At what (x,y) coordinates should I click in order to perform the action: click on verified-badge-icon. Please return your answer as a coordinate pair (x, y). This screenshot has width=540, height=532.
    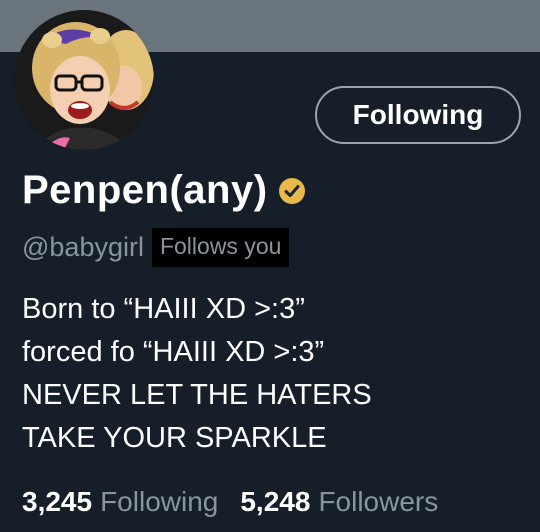
    Looking at the image, I should click on (291, 190).